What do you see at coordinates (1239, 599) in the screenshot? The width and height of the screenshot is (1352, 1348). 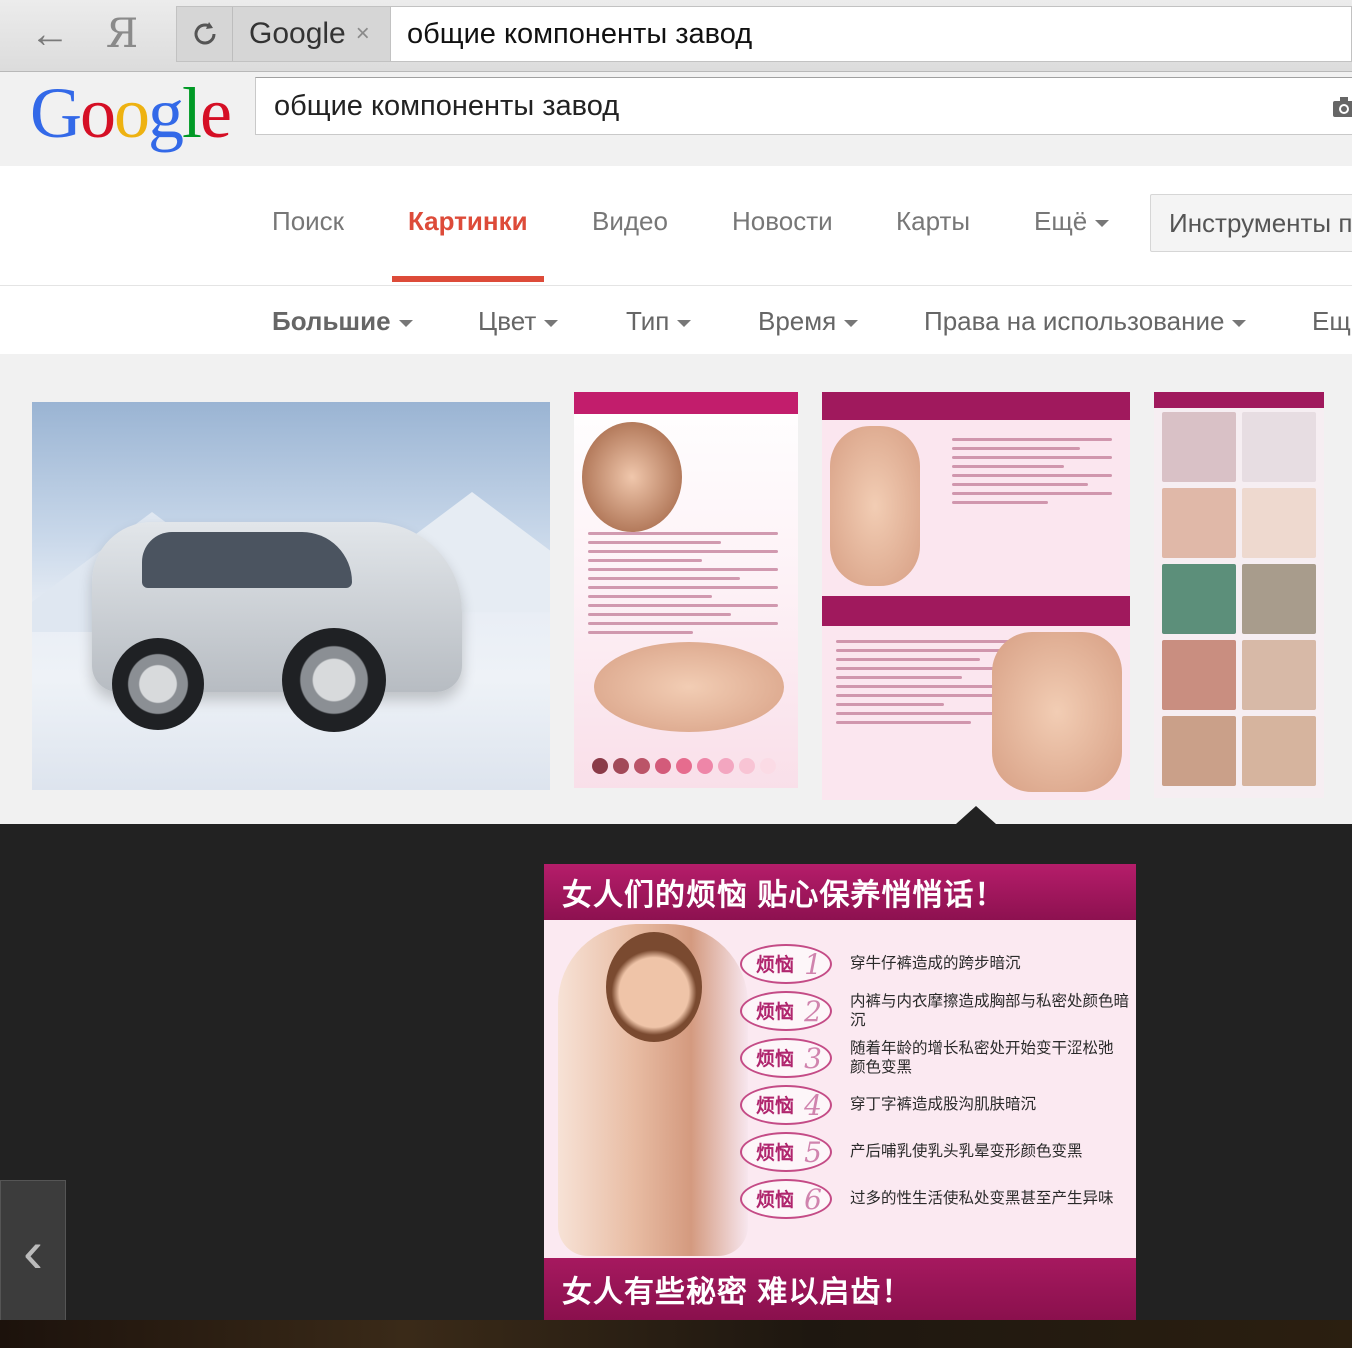 I see `photo-grid` at bounding box center [1239, 599].